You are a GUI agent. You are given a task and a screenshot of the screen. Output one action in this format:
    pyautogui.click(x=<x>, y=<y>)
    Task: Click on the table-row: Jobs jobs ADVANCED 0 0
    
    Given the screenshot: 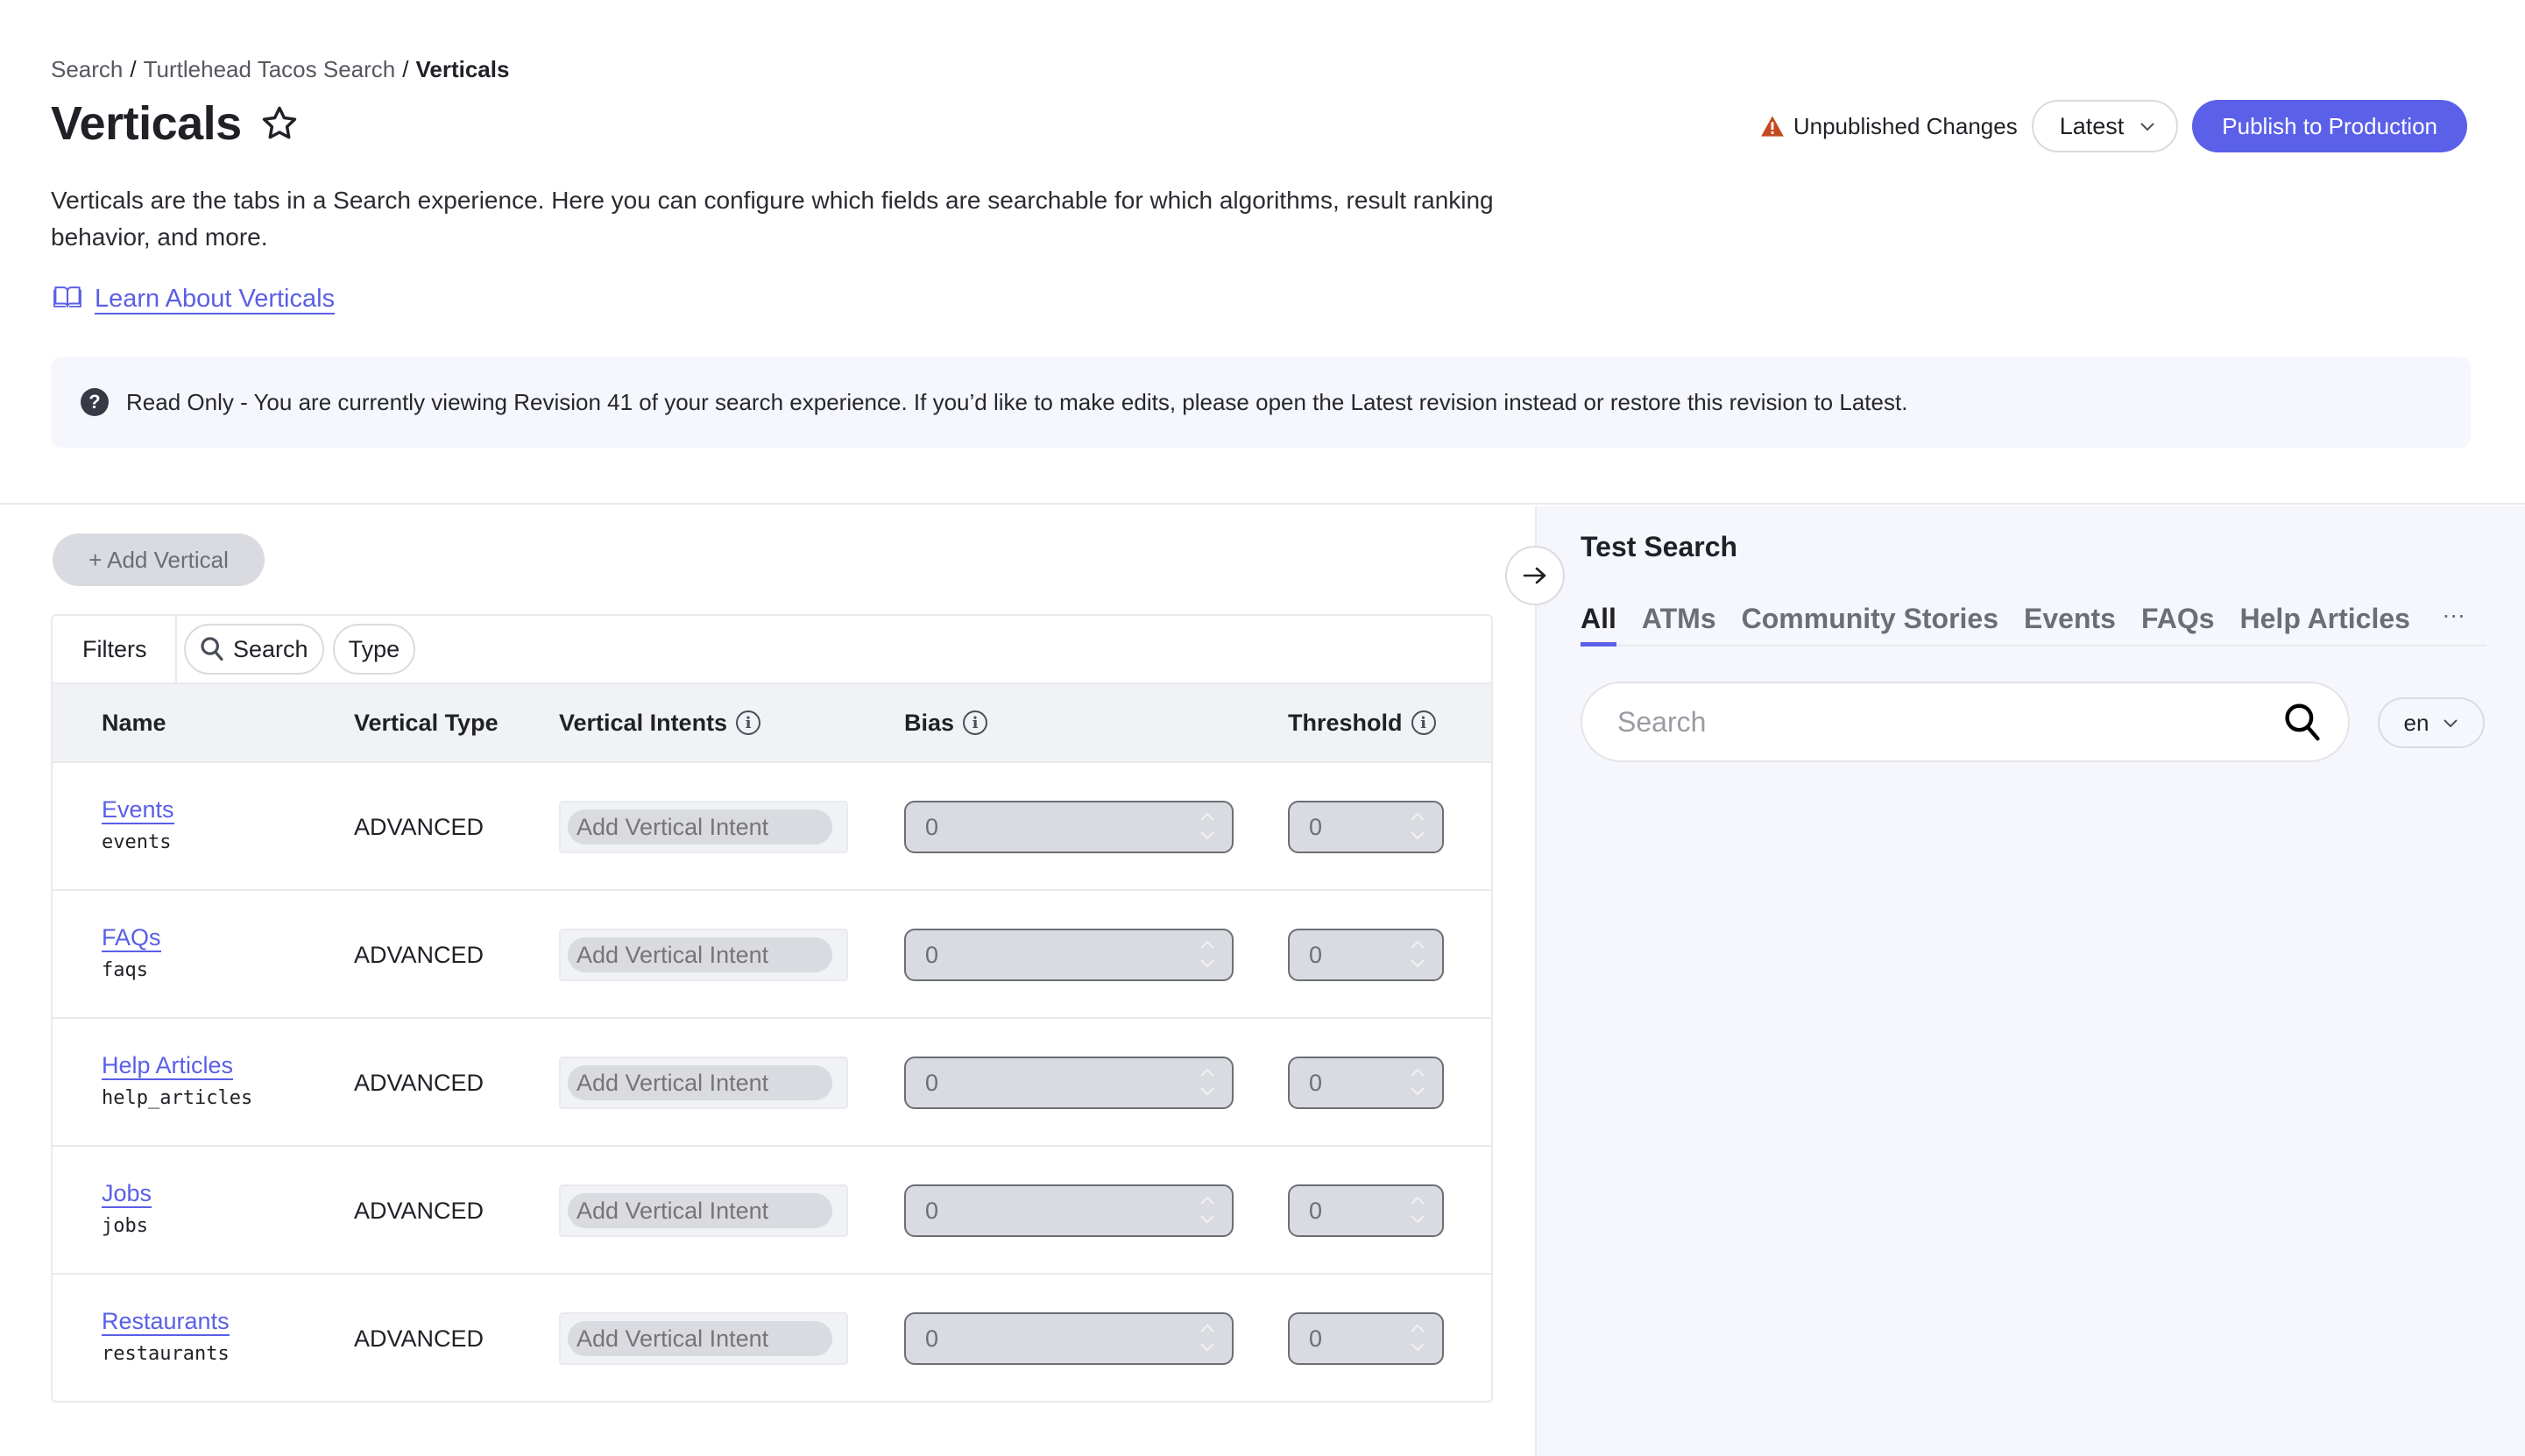 What is the action you would take?
    pyautogui.click(x=772, y=1211)
    